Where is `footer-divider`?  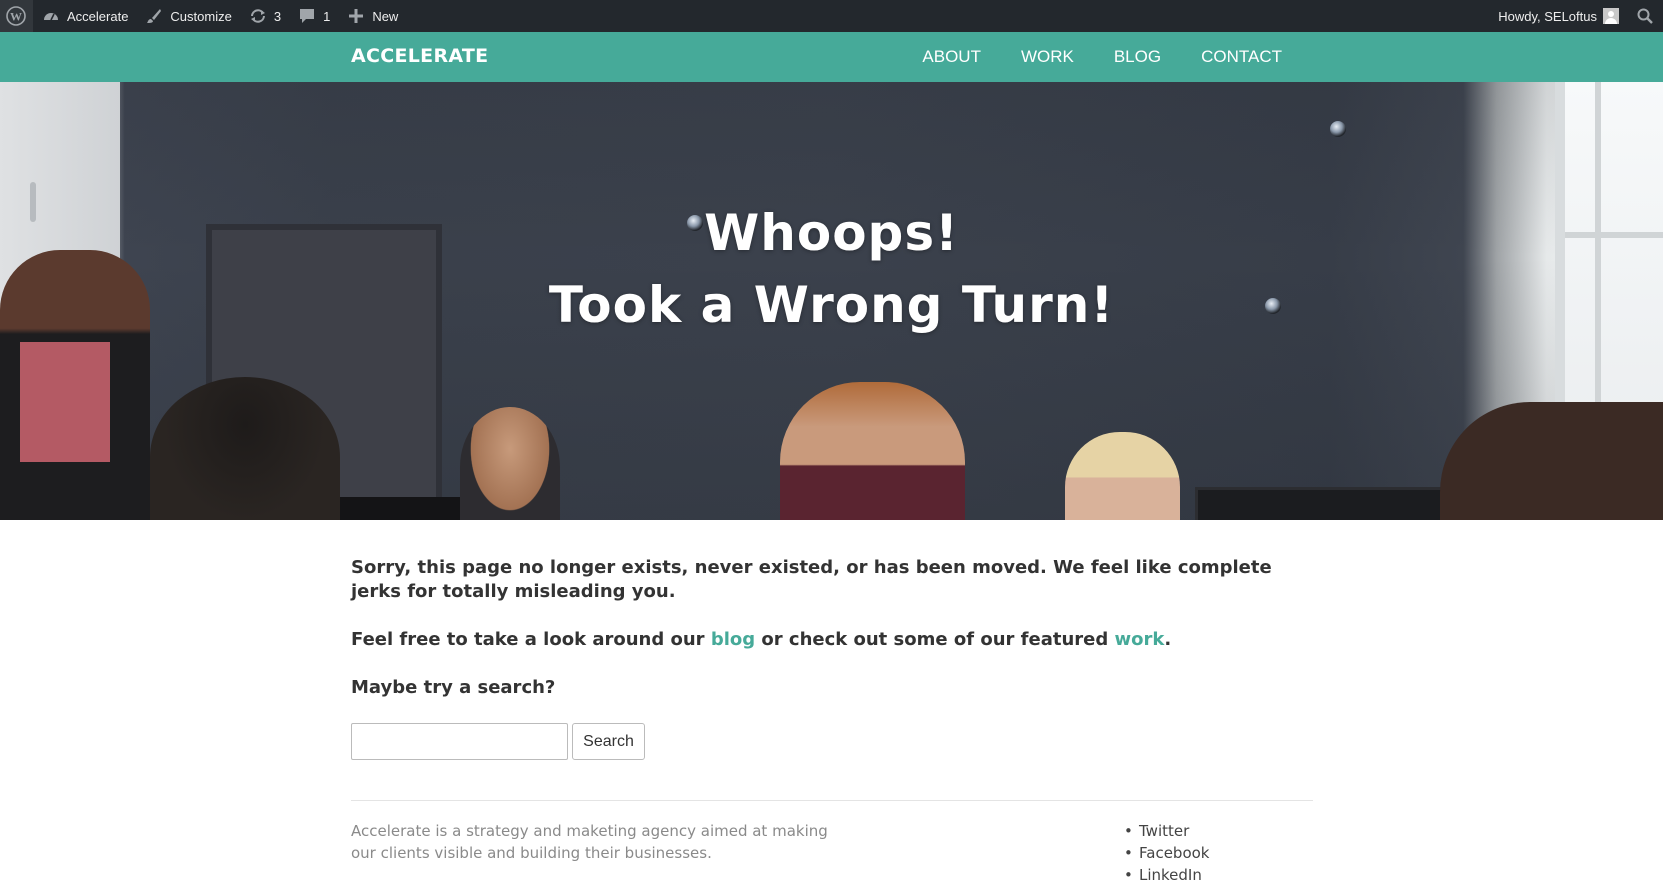 footer-divider is located at coordinates (832, 800).